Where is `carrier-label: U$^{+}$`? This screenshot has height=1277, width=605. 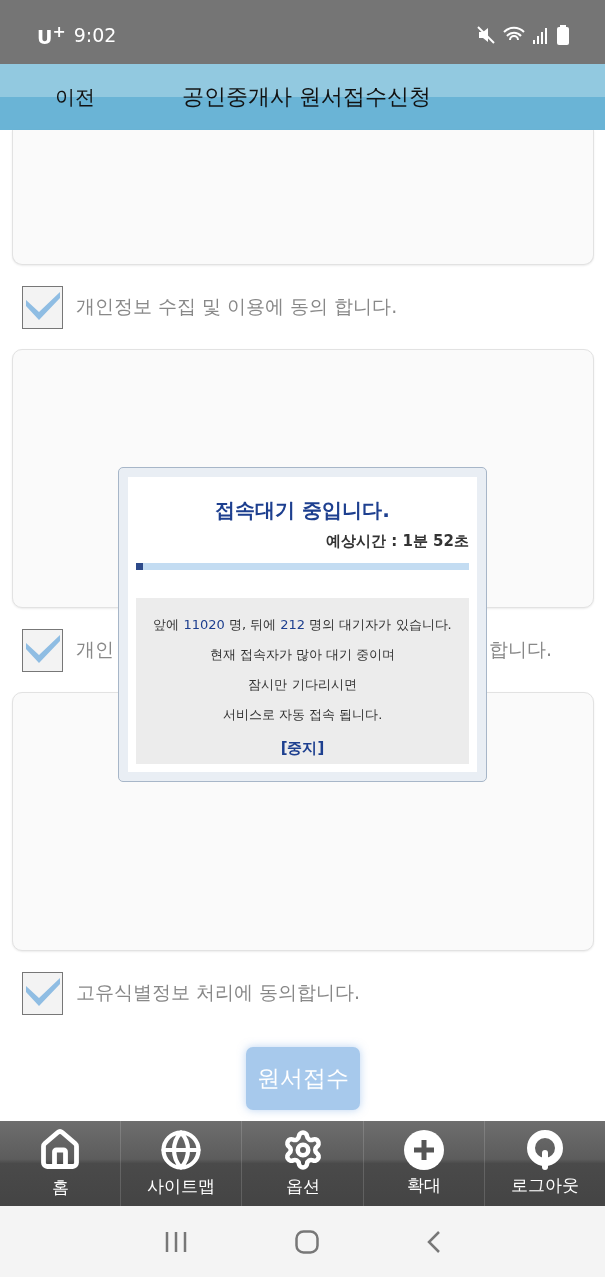
carrier-label: U$^{+}$ is located at coordinates (51, 35).